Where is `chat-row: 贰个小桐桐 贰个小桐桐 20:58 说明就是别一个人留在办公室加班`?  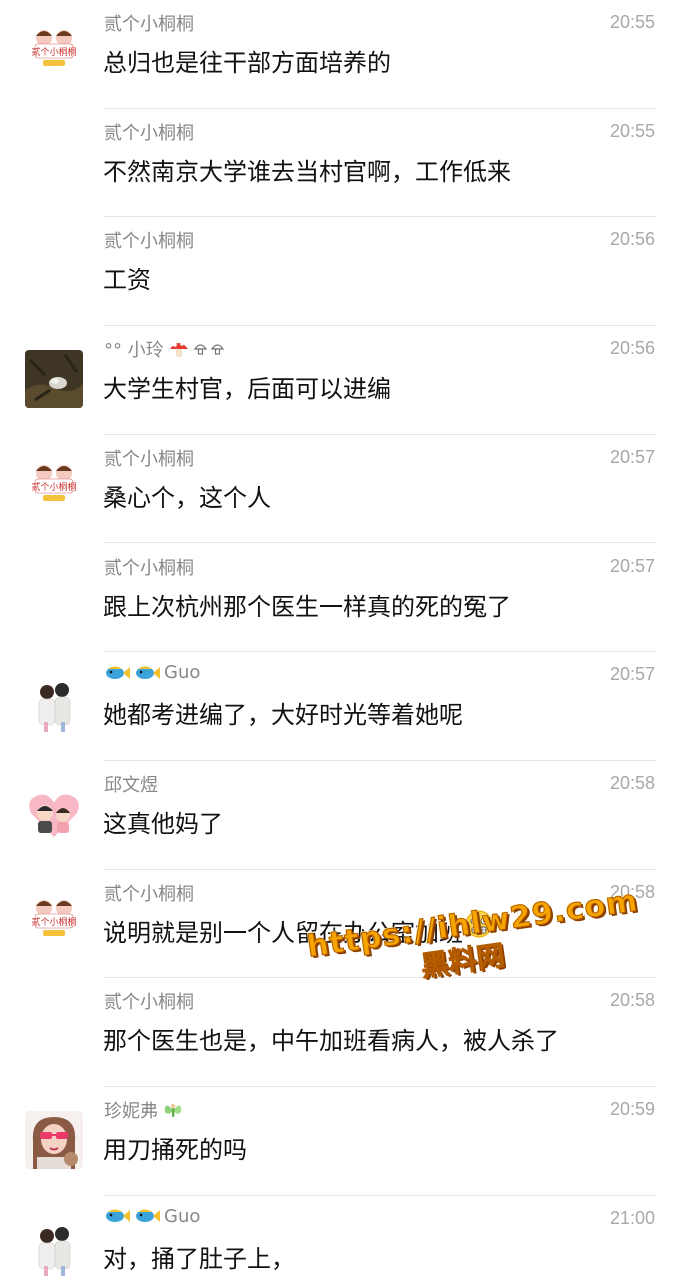
chat-row: 贰个小桐桐 贰个小桐桐 20:58 说明就是别一个人留在办公室加班 is located at coordinates (341, 924).